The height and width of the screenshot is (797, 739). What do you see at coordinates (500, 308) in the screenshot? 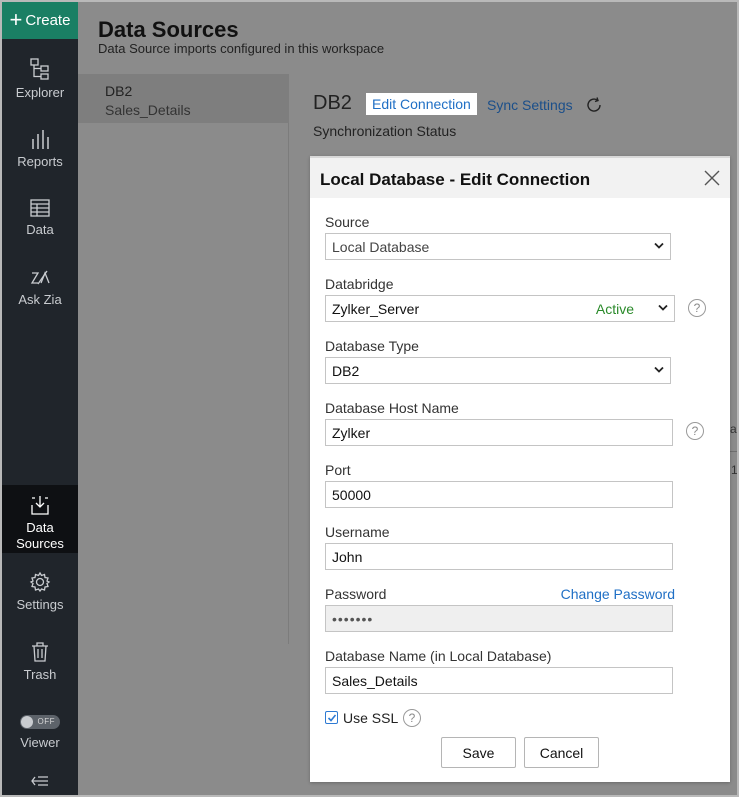
I see `databridge-select: Zylker_Server Active` at bounding box center [500, 308].